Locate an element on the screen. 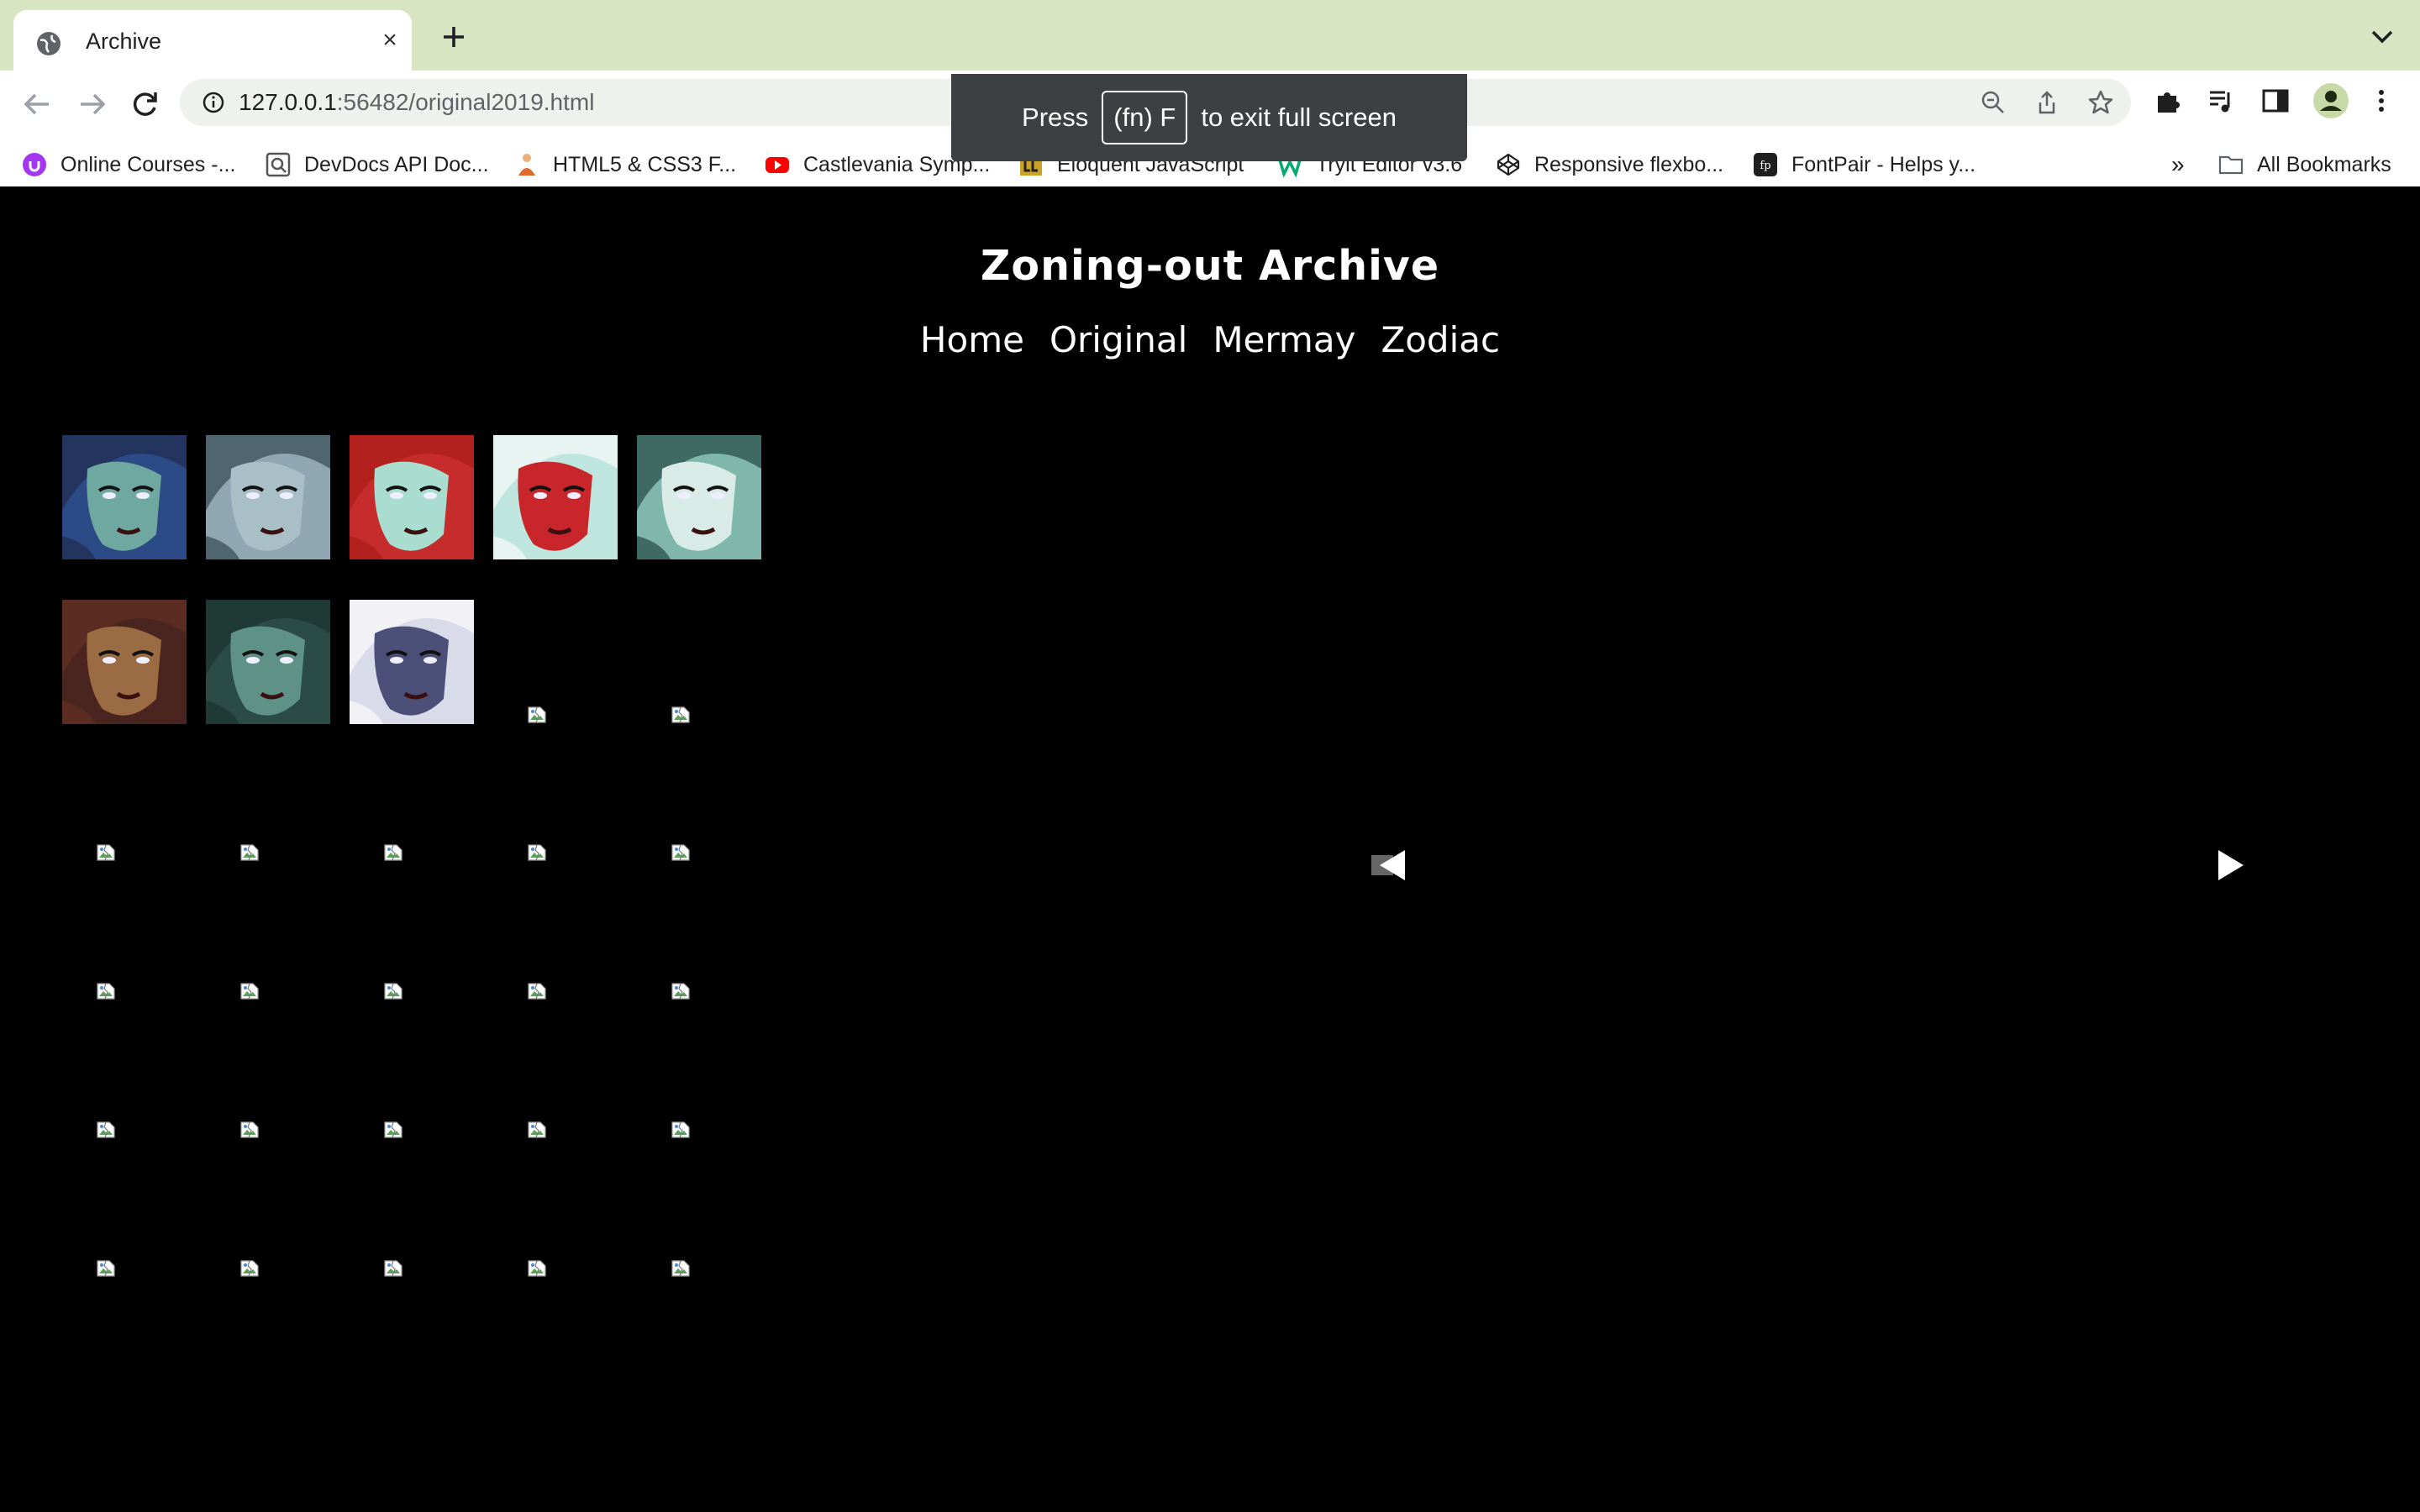 The height and width of the screenshot is (1512, 2420). all-bookmarks-label: All Bookmarks is located at coordinates (2324, 164).